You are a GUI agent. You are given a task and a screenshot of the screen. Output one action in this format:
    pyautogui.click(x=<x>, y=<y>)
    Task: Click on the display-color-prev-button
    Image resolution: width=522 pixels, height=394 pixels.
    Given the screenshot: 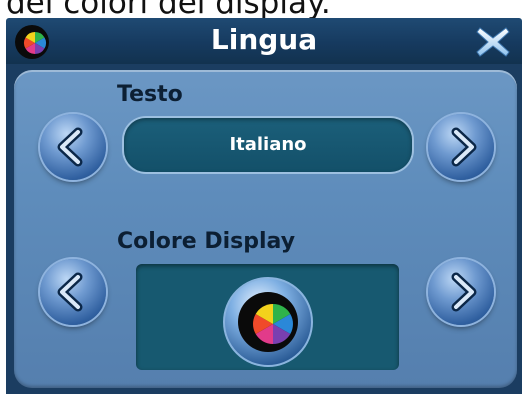 What is the action you would take?
    pyautogui.click(x=73, y=292)
    